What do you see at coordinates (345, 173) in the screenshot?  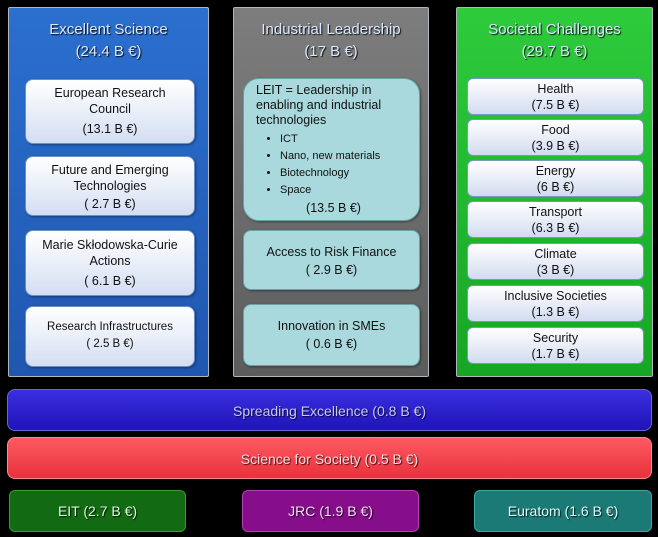 I see `list-item: Biotechnology` at bounding box center [345, 173].